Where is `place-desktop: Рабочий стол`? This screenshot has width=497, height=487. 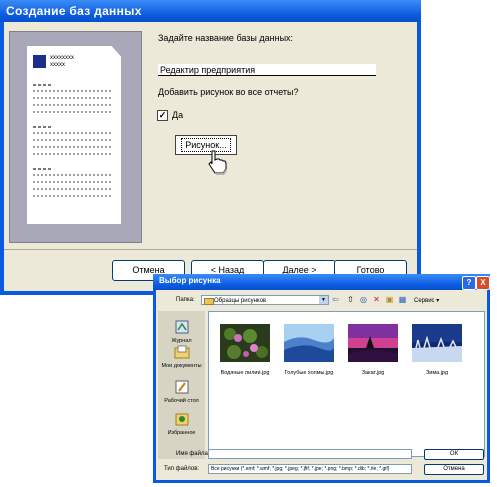
place-desktop: Рабочий стол is located at coordinates (181, 391).